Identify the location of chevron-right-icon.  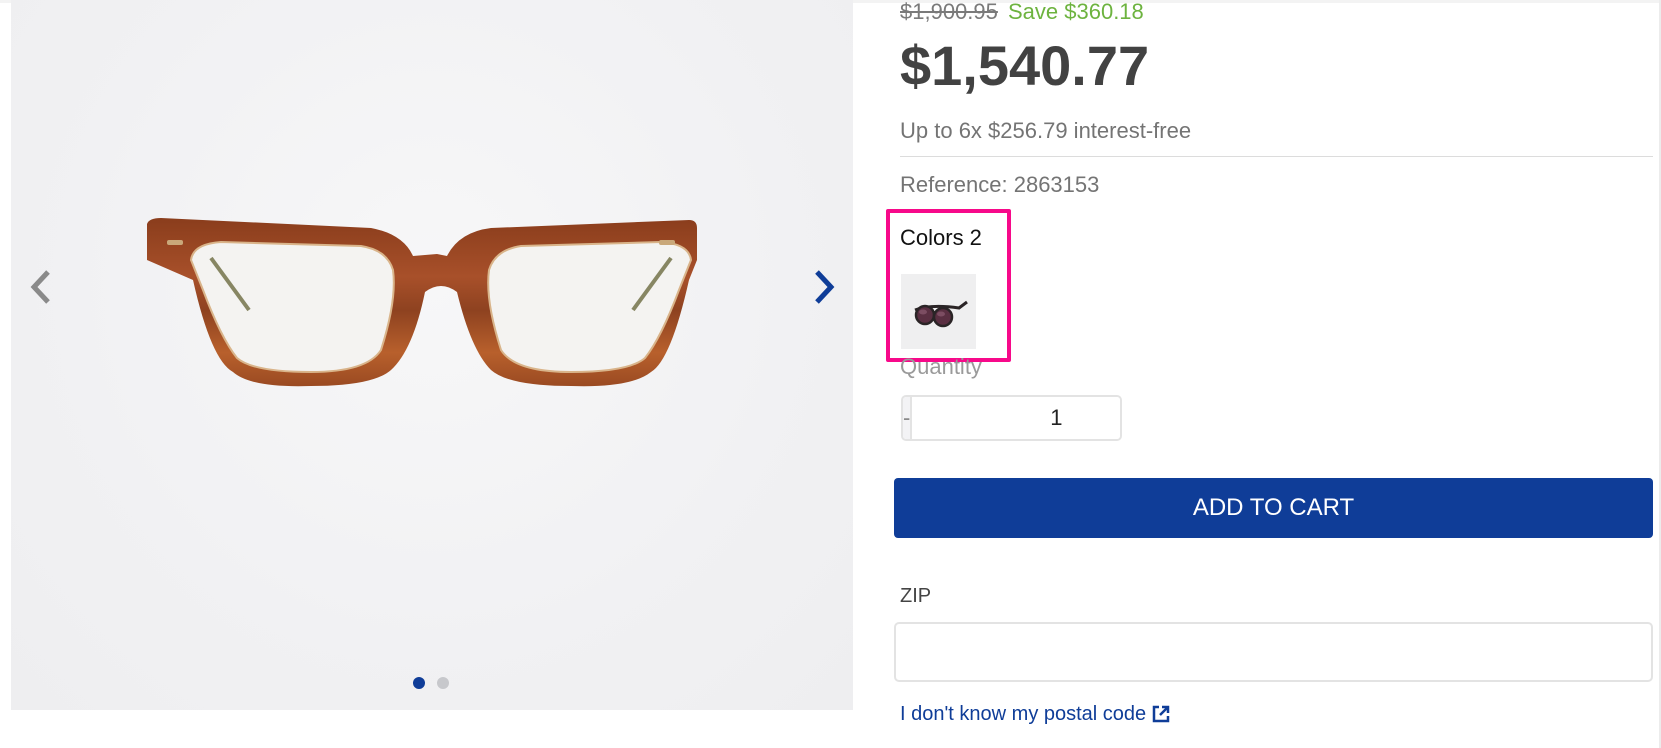
(825, 287).